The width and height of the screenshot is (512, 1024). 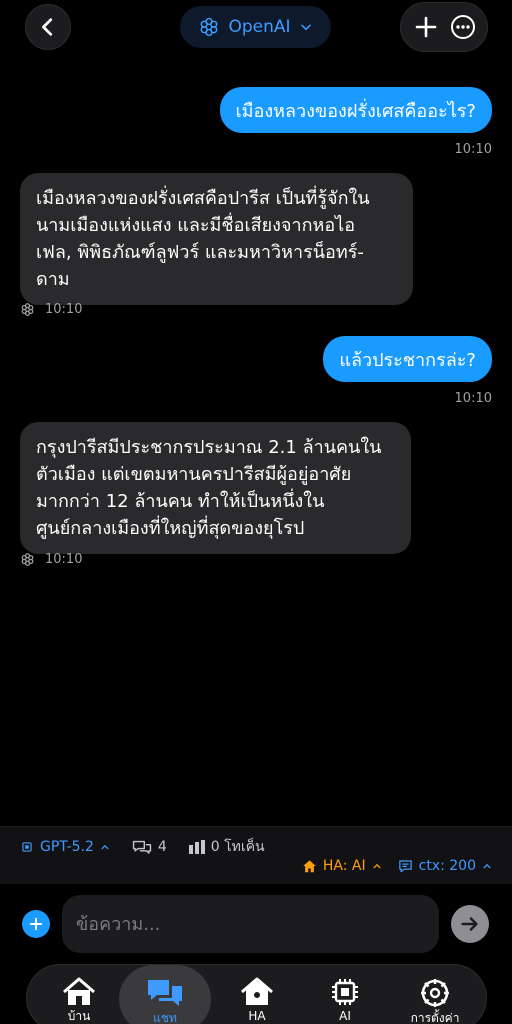 I want to click on message-icon, so click(x=405, y=866).